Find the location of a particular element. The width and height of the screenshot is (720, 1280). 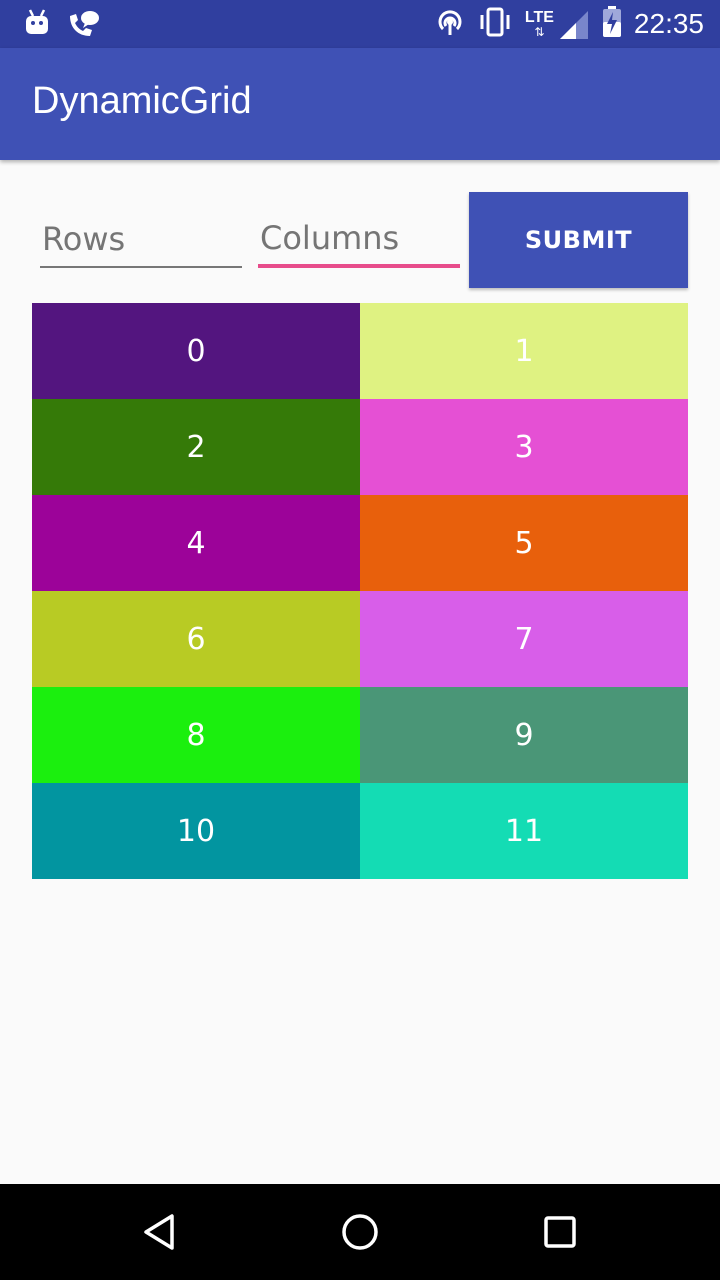

android-icon is located at coordinates (37, 25).